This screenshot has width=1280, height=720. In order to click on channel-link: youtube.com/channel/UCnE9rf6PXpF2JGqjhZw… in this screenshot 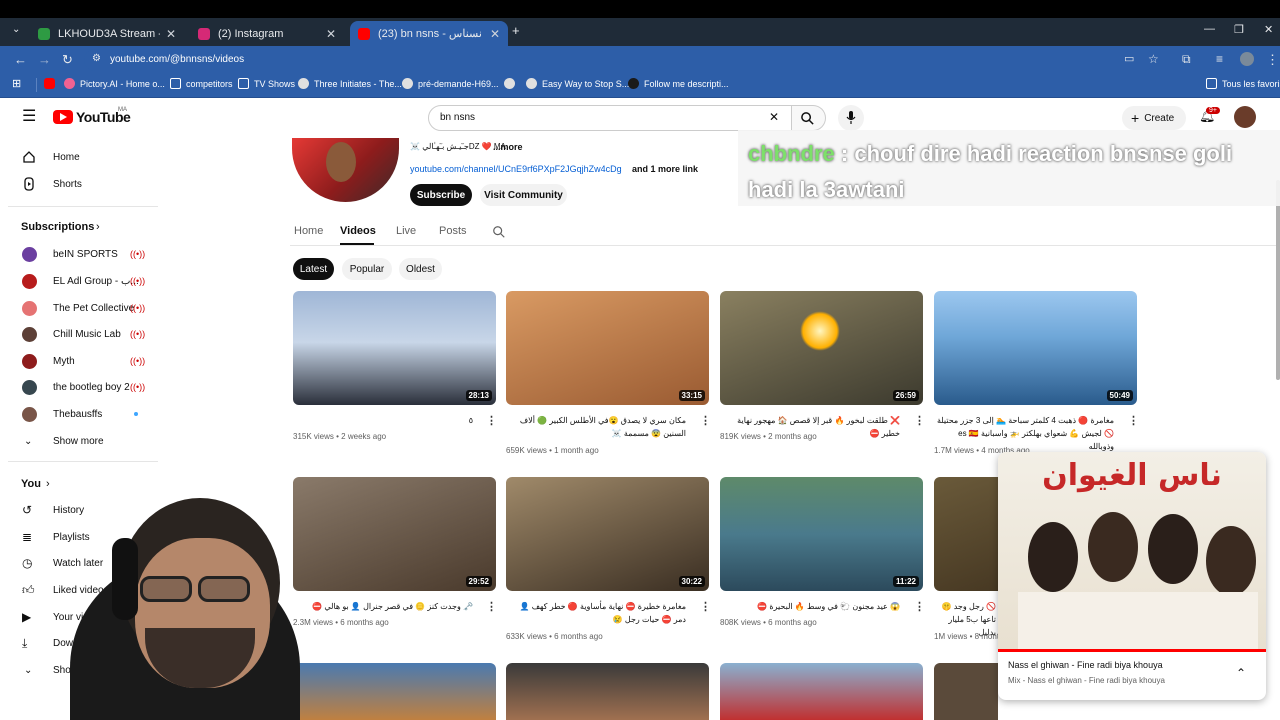, I will do `click(516, 169)`.